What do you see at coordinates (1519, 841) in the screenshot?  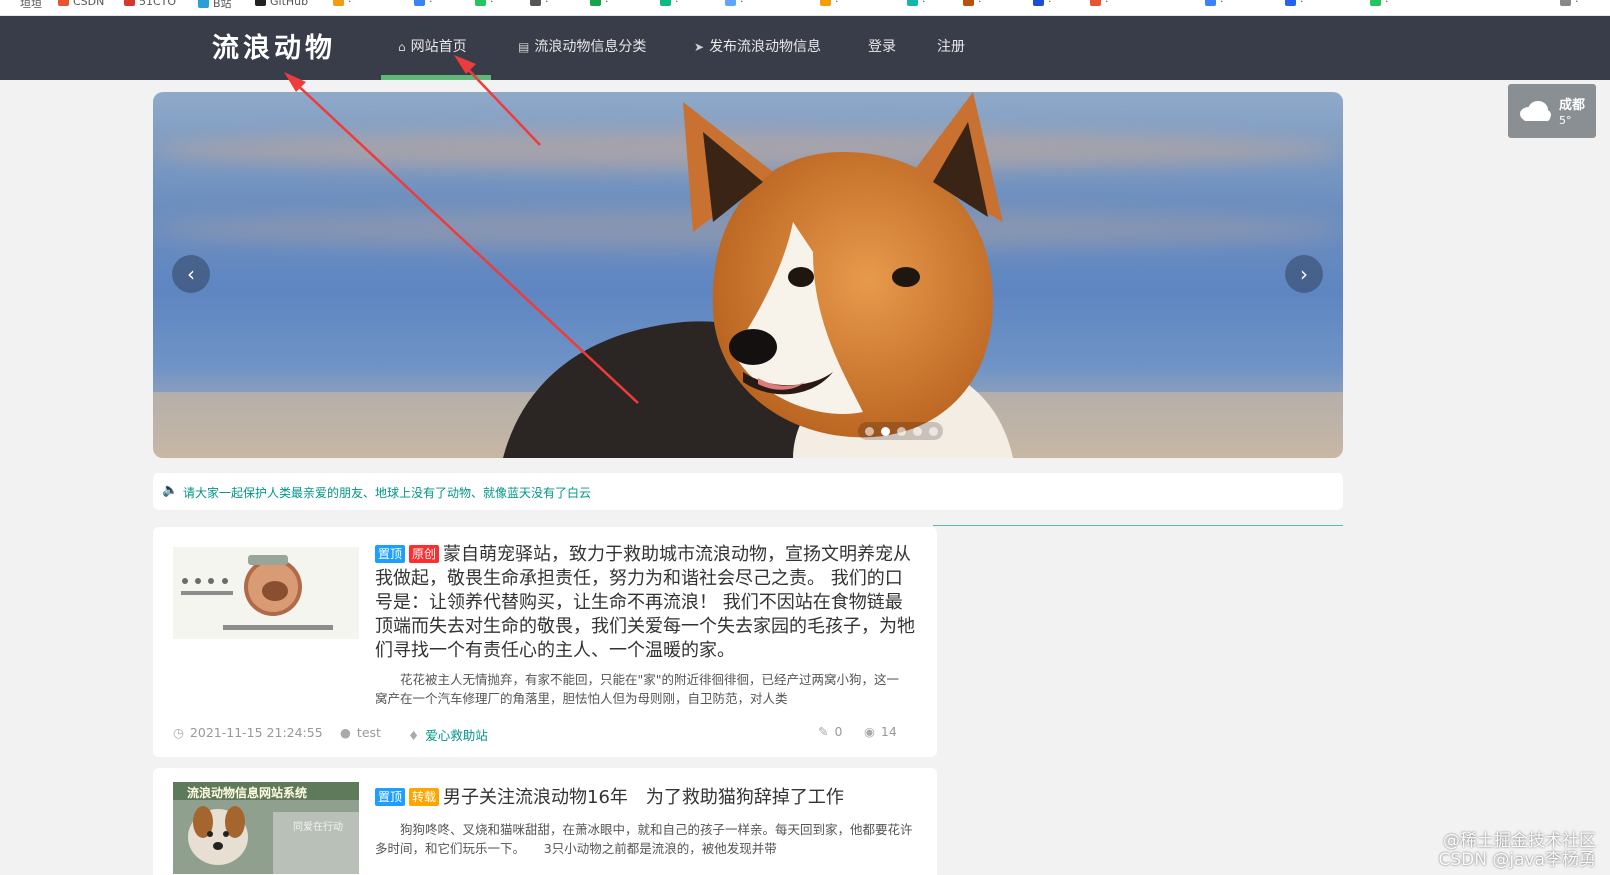 I see `watermark-line: @稀土掘金技术社区` at bounding box center [1519, 841].